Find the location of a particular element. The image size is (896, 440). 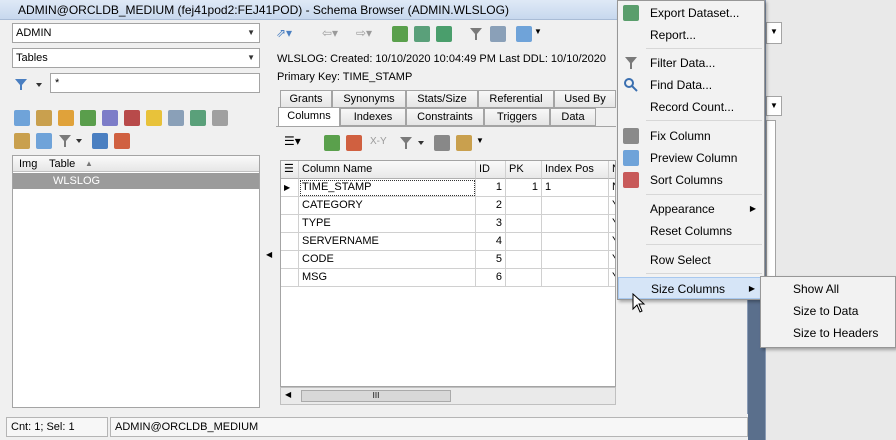

remove-column-icon is located at coordinates (354, 143).